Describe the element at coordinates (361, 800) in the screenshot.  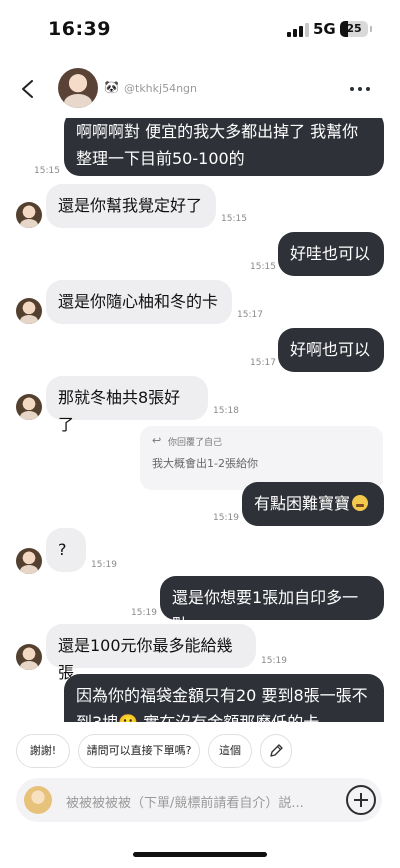
I see `plus-icon` at that location.